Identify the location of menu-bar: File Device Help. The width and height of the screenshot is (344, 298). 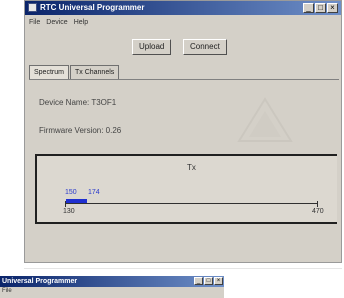
(58, 22).